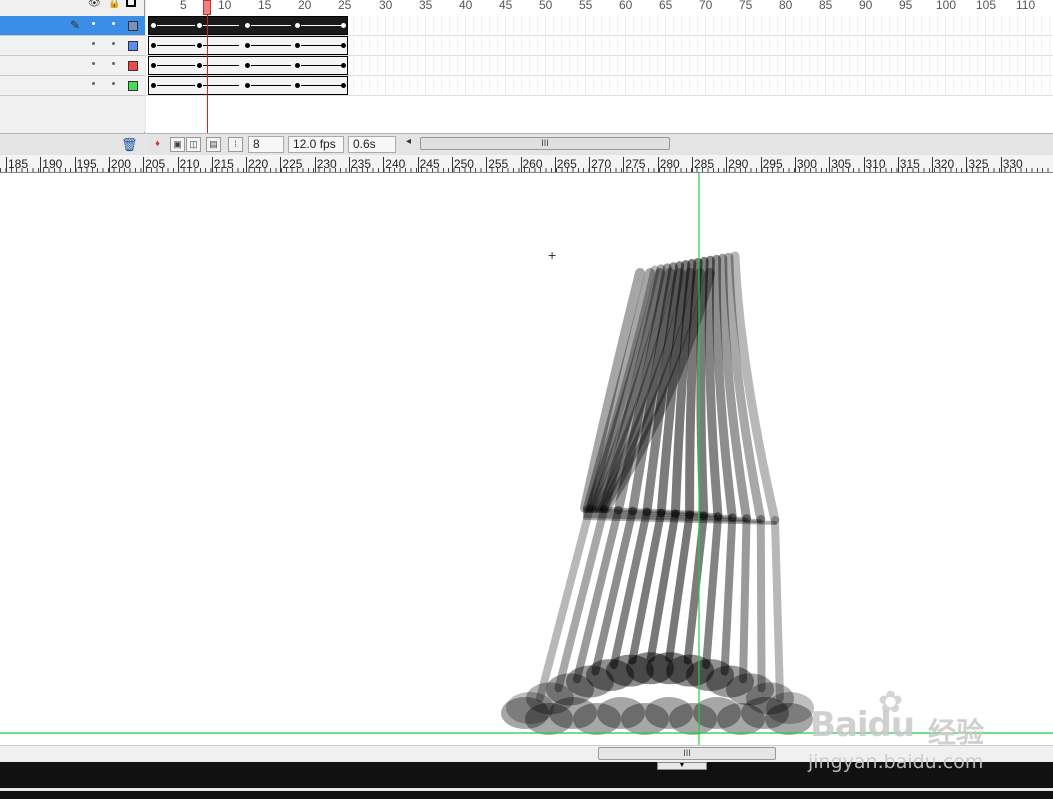 The height and width of the screenshot is (799, 1053). Describe the element at coordinates (786, 6) in the screenshot. I see `frame-number: 80` at that location.